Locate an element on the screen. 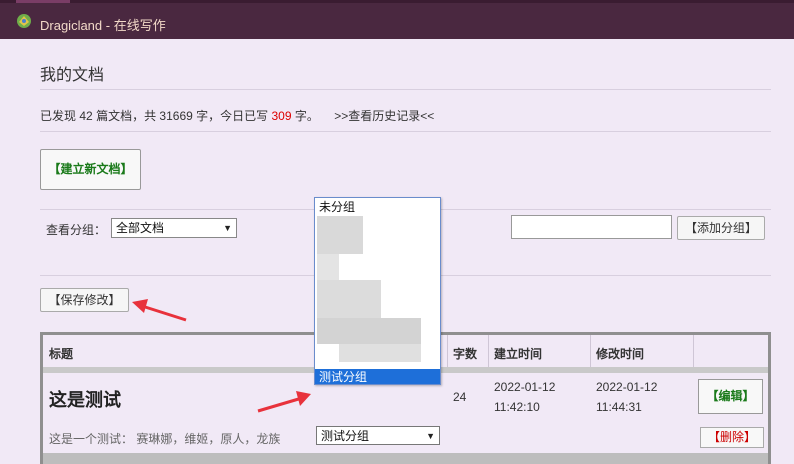 Image resolution: width=794 pixels, height=464 pixels. stats-docs-unit: 篇文档，共 is located at coordinates (126, 116).